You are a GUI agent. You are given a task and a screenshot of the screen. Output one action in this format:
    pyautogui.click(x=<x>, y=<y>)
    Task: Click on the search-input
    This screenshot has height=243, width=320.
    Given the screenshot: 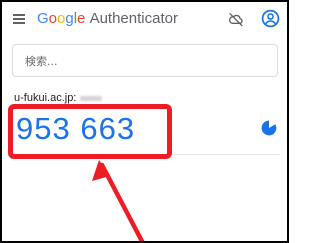 What is the action you would take?
    pyautogui.click(x=145, y=61)
    